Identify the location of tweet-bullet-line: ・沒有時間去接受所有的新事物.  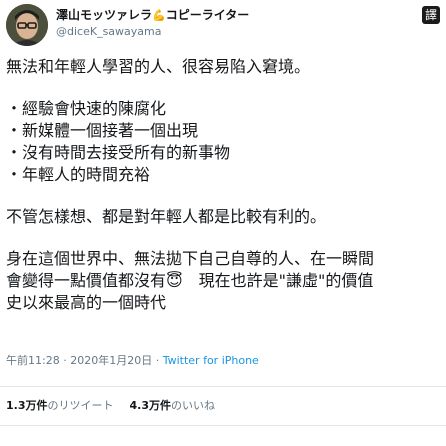
(118, 152).